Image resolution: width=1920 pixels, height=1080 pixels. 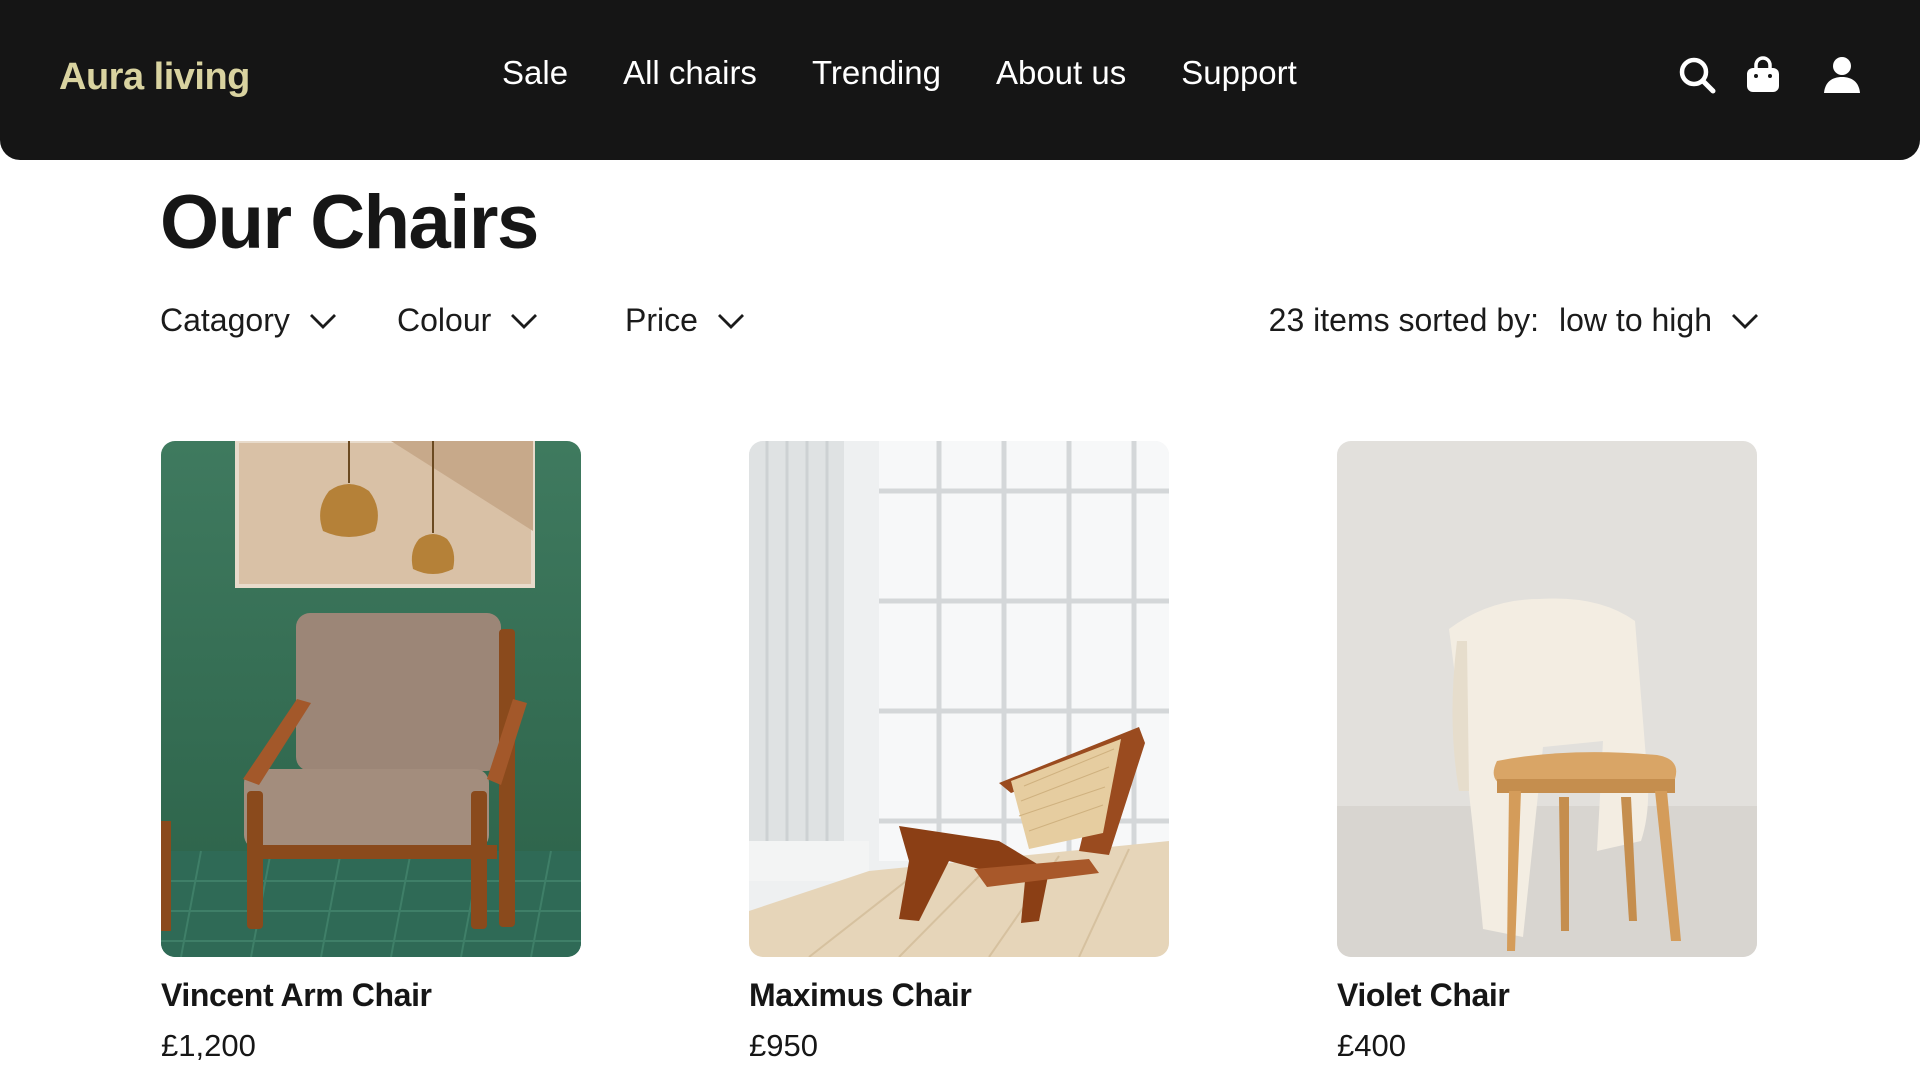 I want to click on colour-filter-dropdown: Colour, so click(x=468, y=320).